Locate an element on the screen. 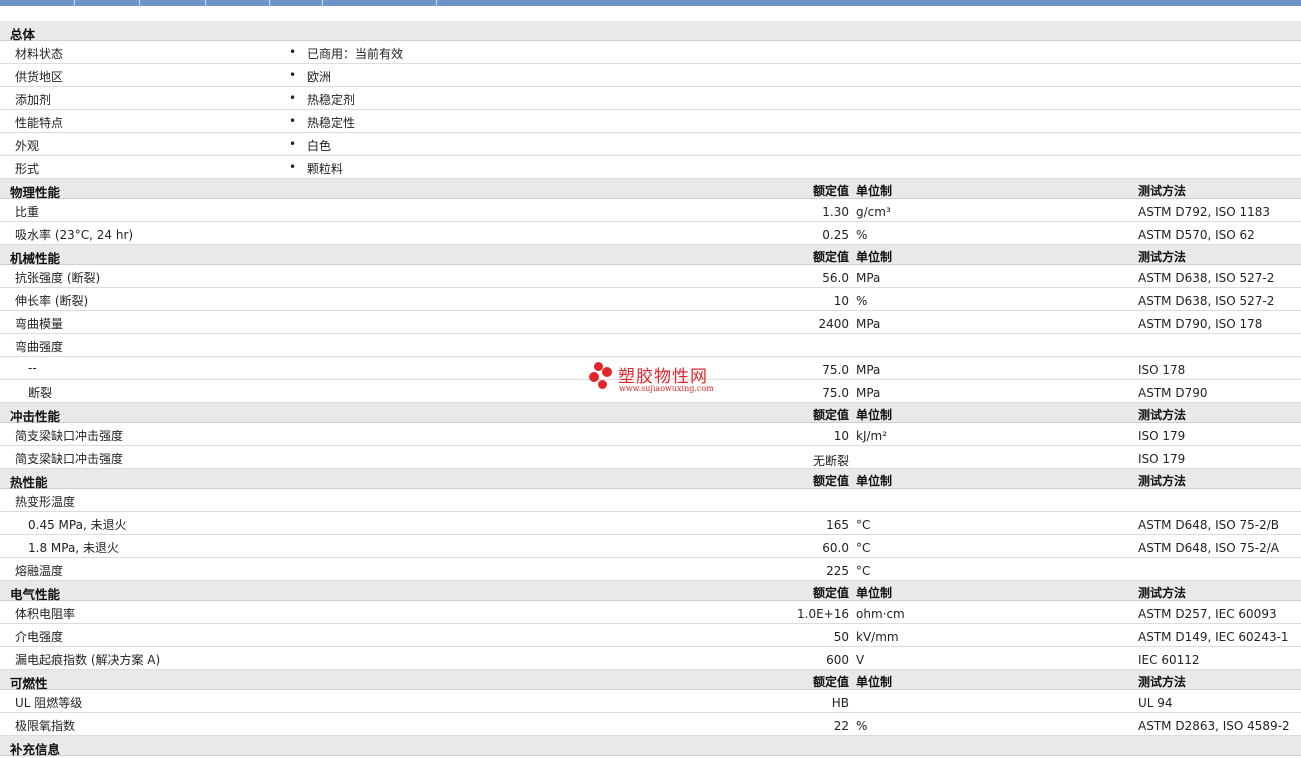 The image size is (1301, 758). property-label: 介电强度 is located at coordinates (39, 637).